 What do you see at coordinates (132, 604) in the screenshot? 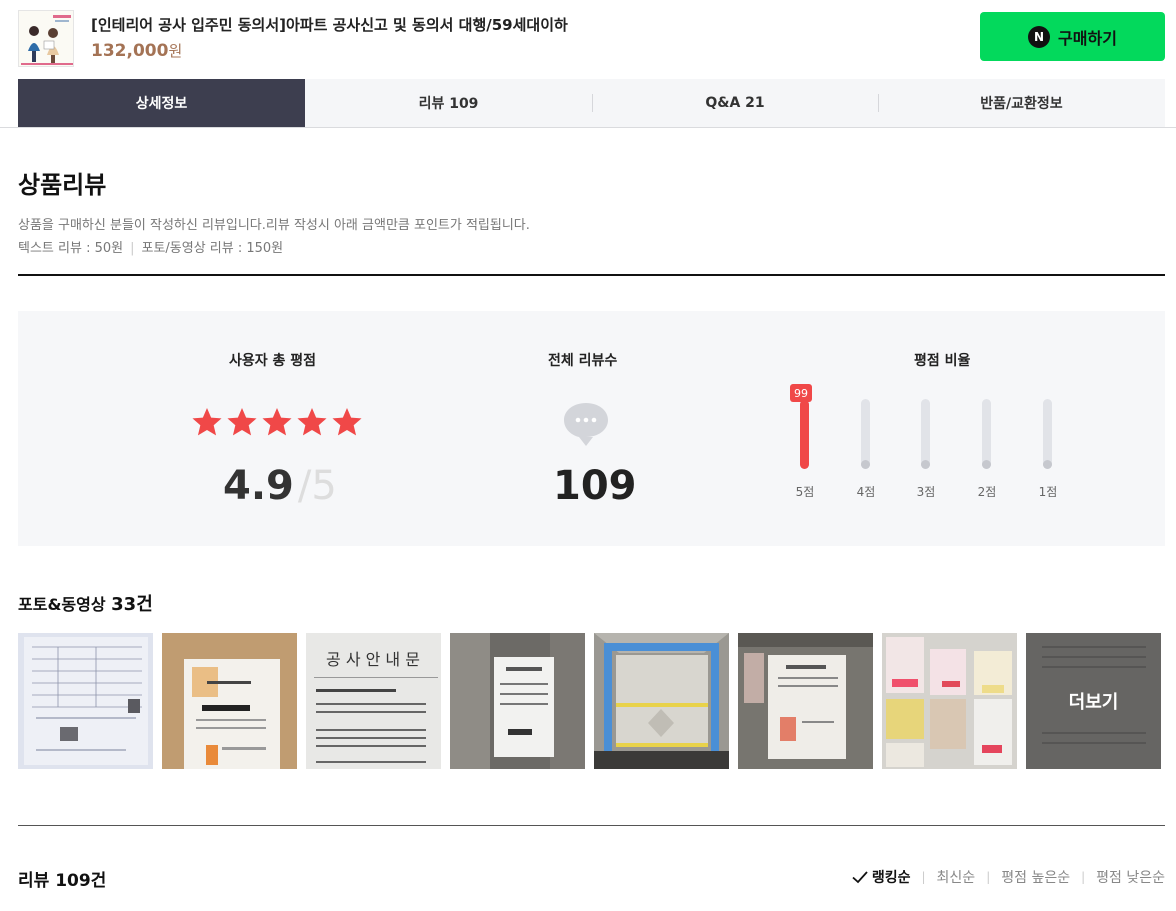
I see `photo-count: 33건` at bounding box center [132, 604].